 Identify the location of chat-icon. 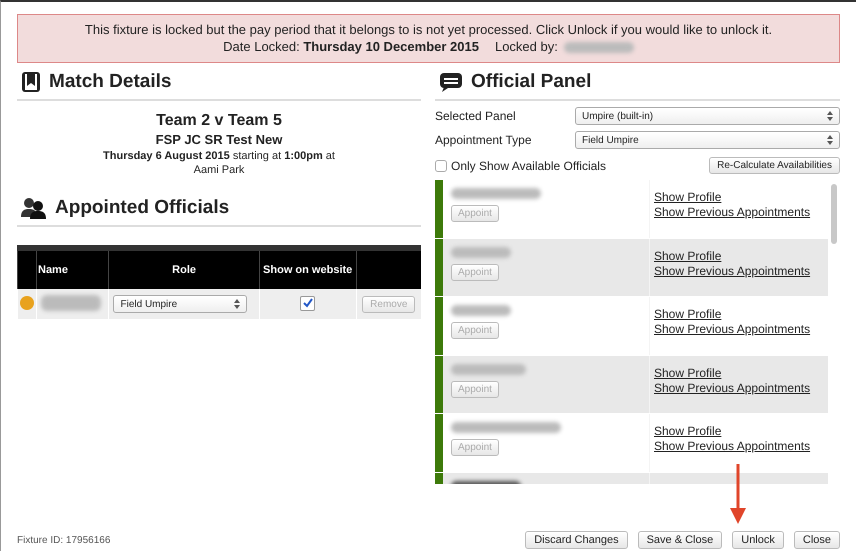
(451, 82).